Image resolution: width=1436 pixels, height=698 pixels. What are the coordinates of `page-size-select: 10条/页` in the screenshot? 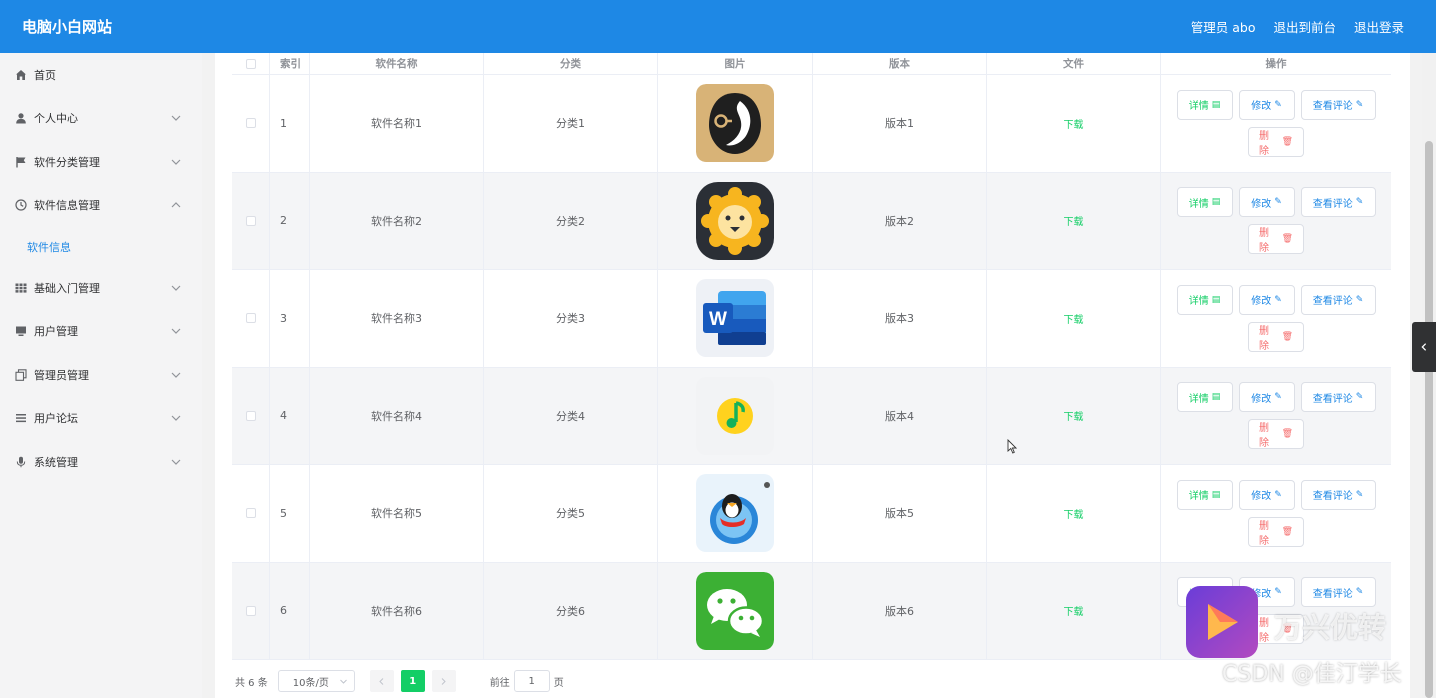 It's located at (316, 681).